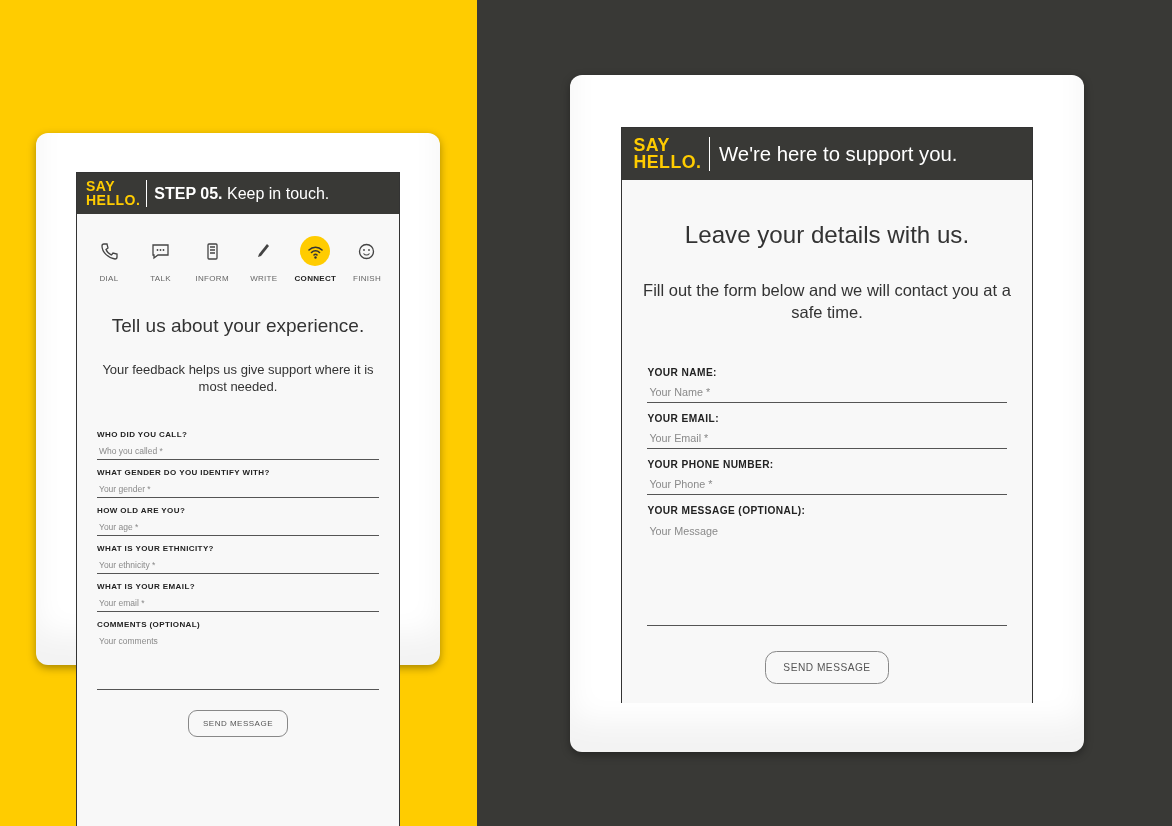  What do you see at coordinates (146, 586) in the screenshot?
I see `field-label: WHAT IS YOUR EMAIL?` at bounding box center [146, 586].